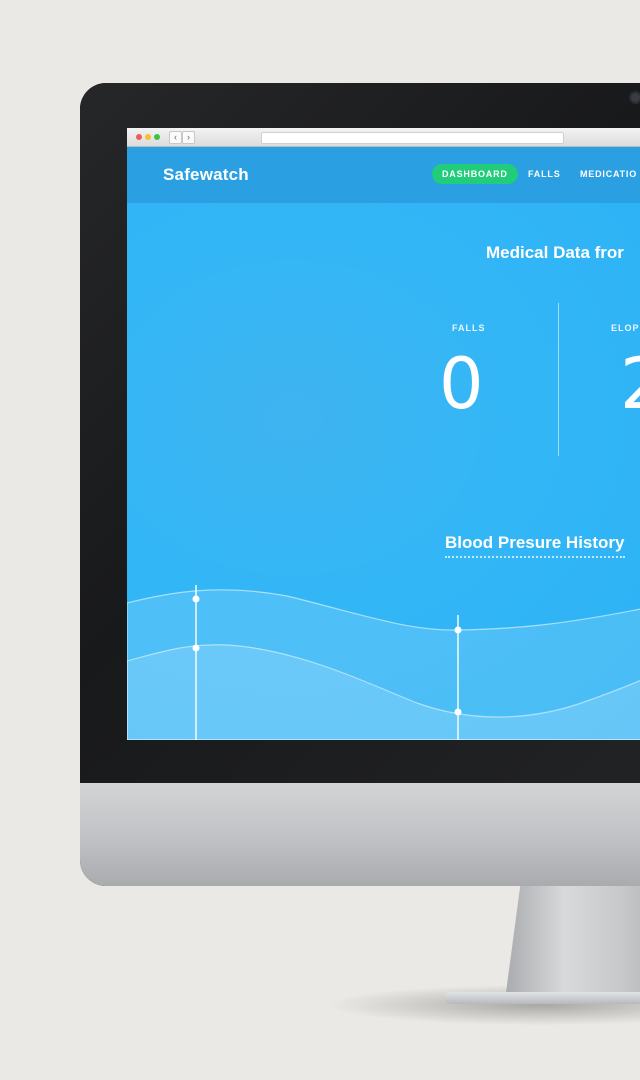 This screenshot has width=640, height=1080. Describe the element at coordinates (412, 138) in the screenshot. I see `address-bar` at that location.